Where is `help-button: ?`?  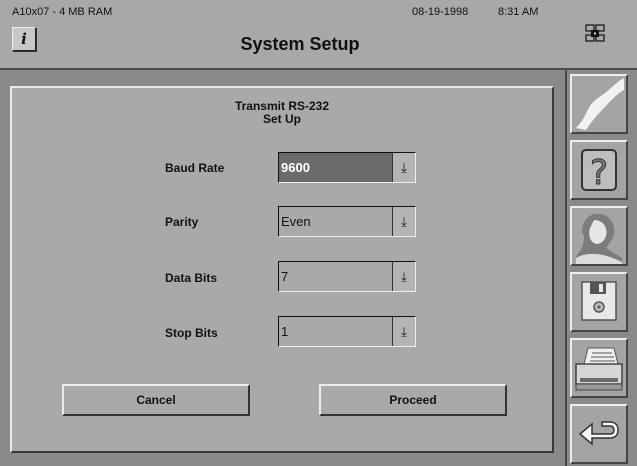 help-button: ? is located at coordinates (599, 170).